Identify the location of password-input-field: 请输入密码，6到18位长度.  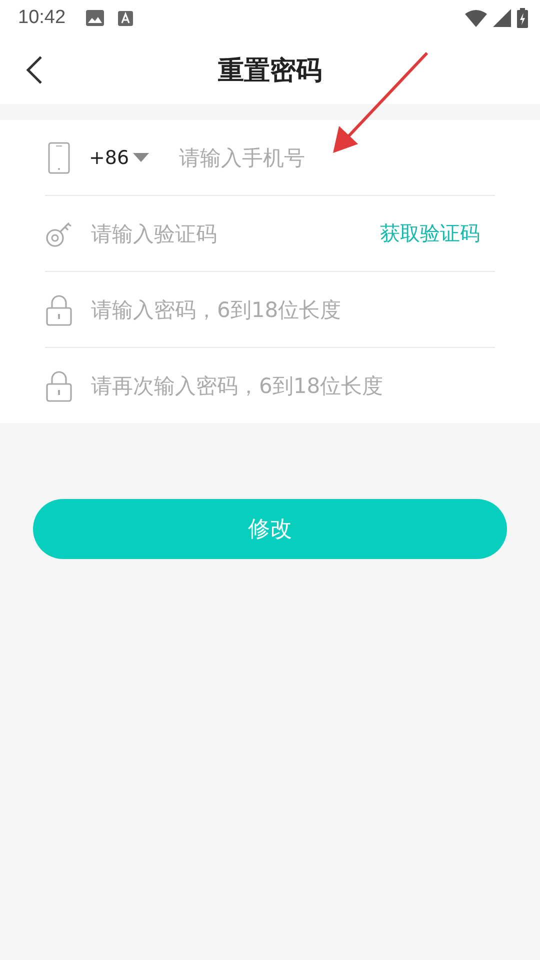
(293, 310).